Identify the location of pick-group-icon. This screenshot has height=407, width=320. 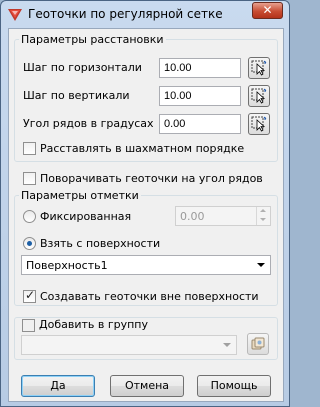
(258, 343).